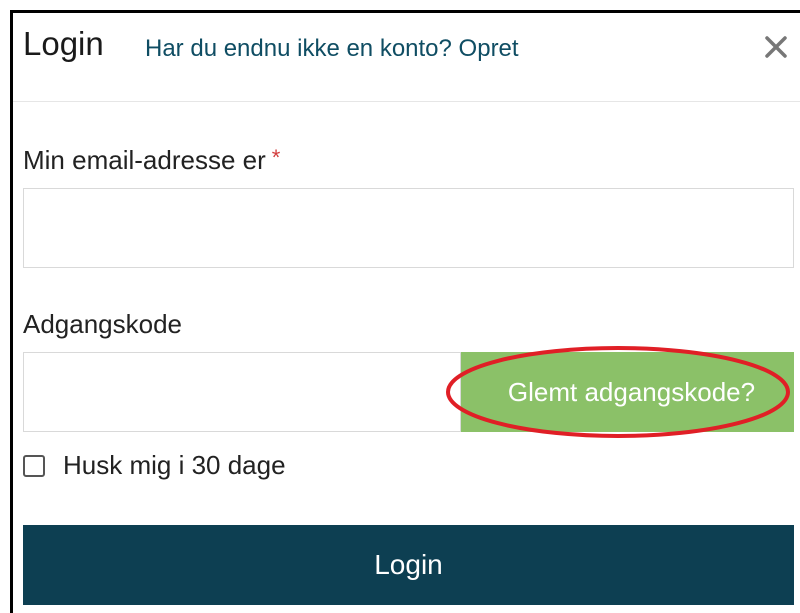 This screenshot has width=800, height=613. What do you see at coordinates (63, 43) in the screenshot?
I see `modal-title: Login` at bounding box center [63, 43].